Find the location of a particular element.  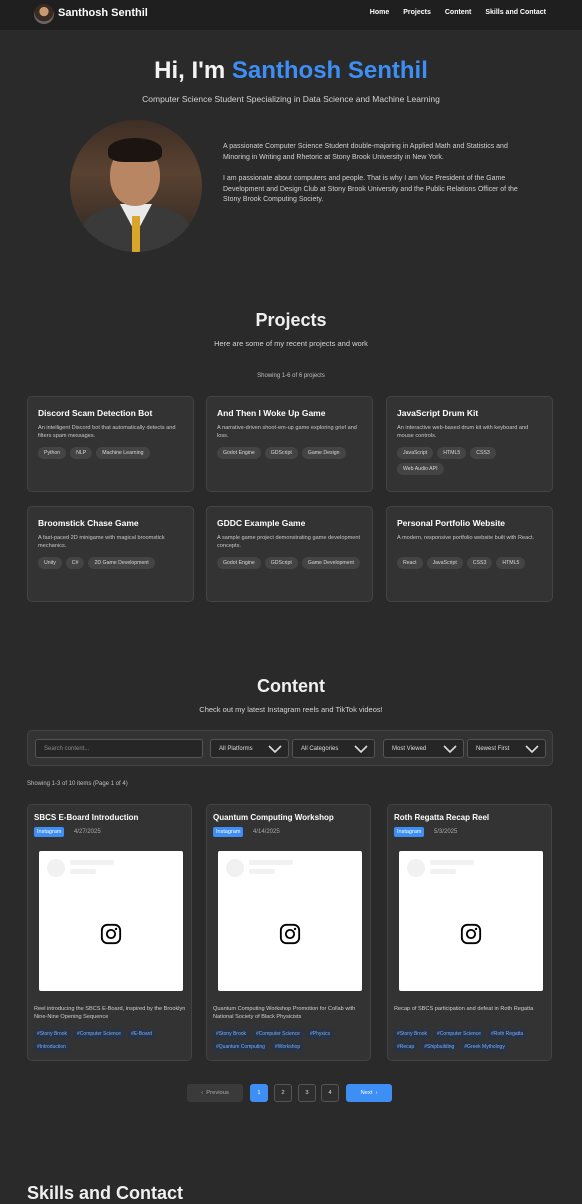

order-select: Newest First is located at coordinates (506, 748).